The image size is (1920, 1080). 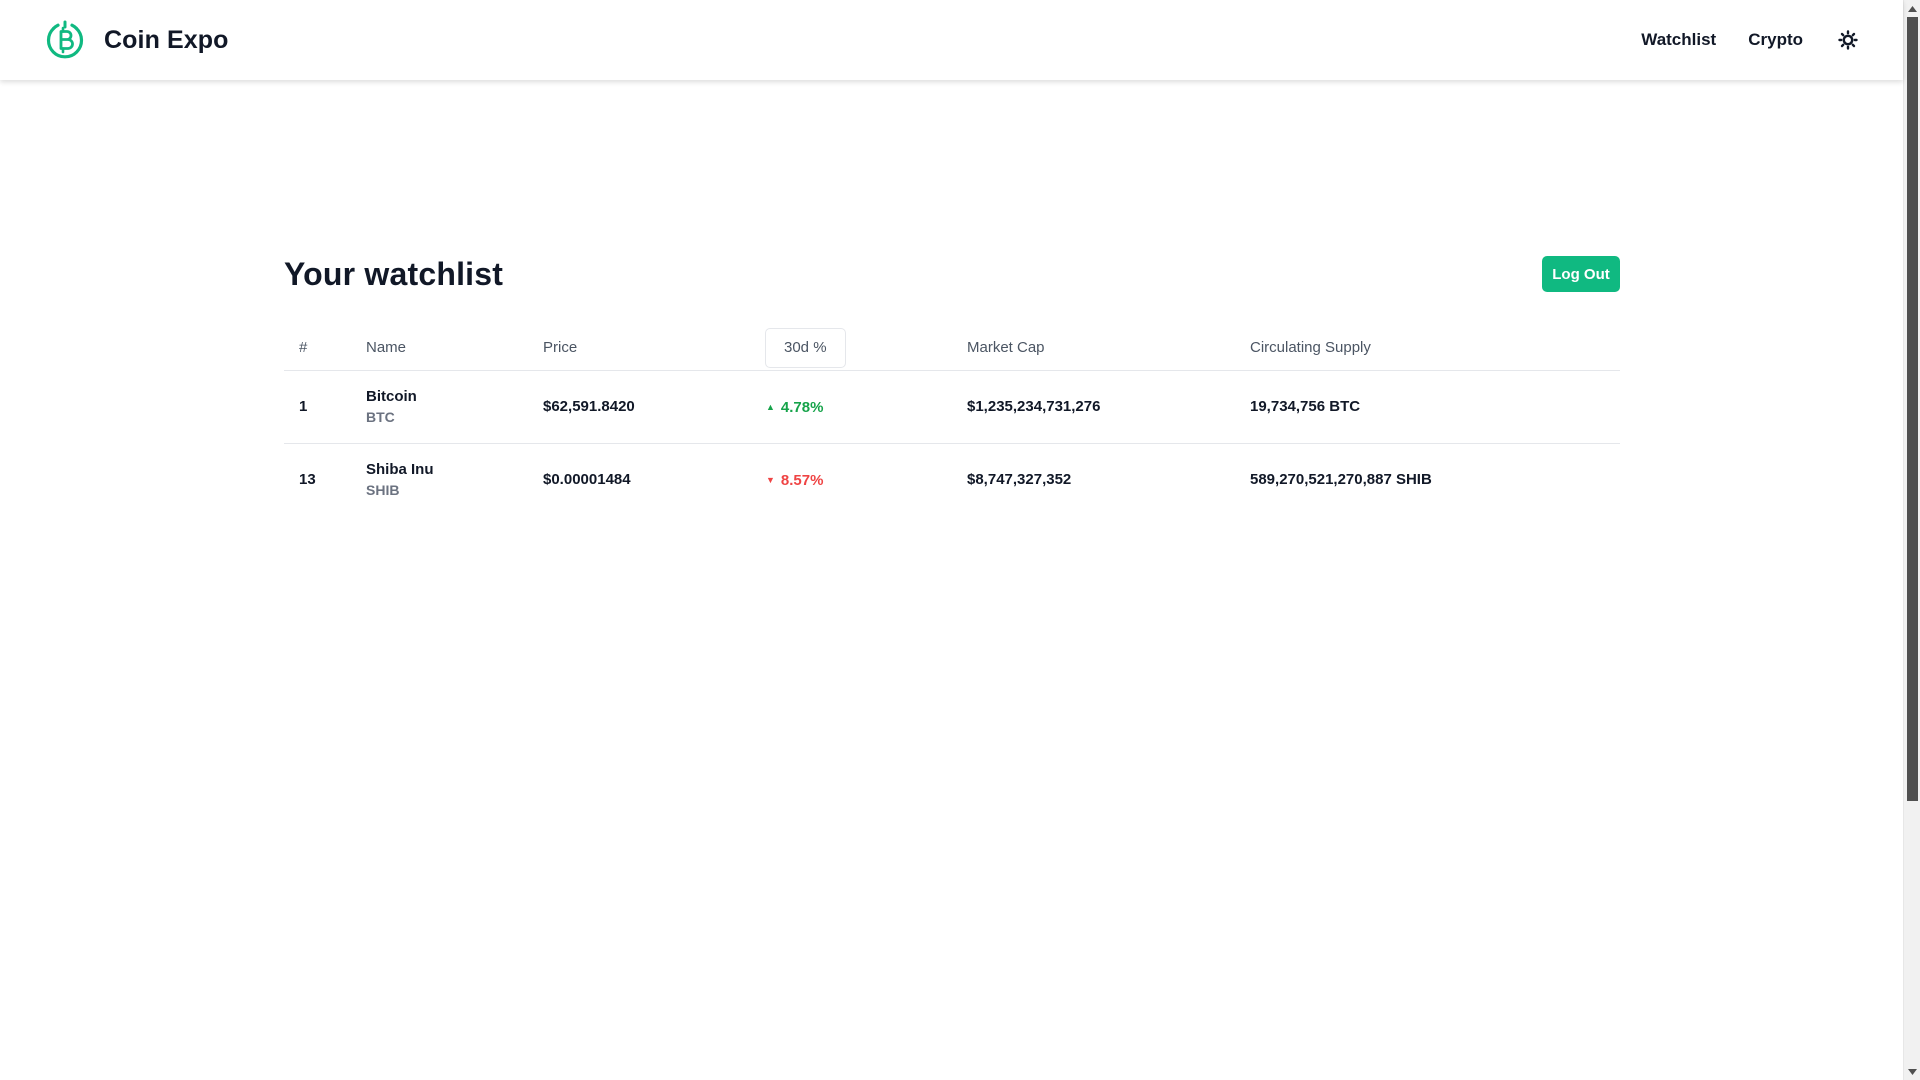 I want to click on header-rank: #, so click(x=325, y=348).